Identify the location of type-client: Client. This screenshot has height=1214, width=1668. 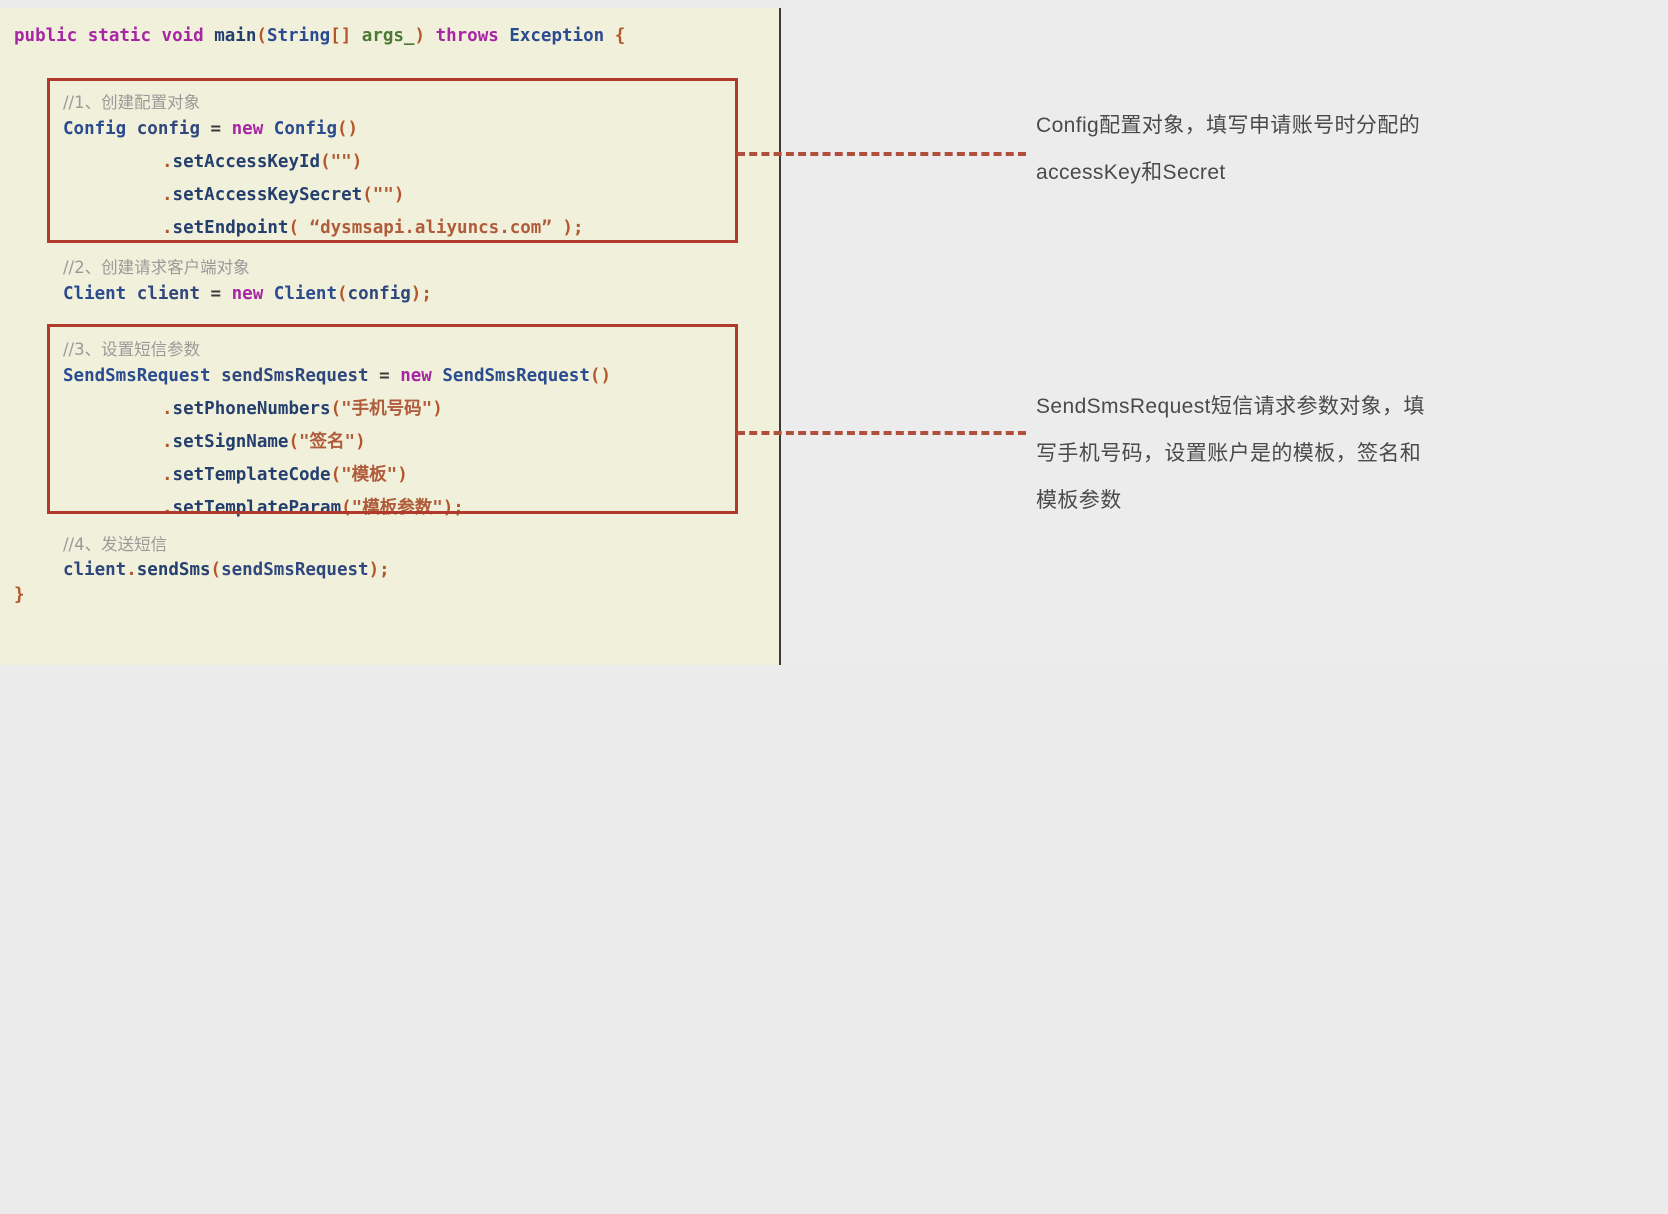
(95, 294).